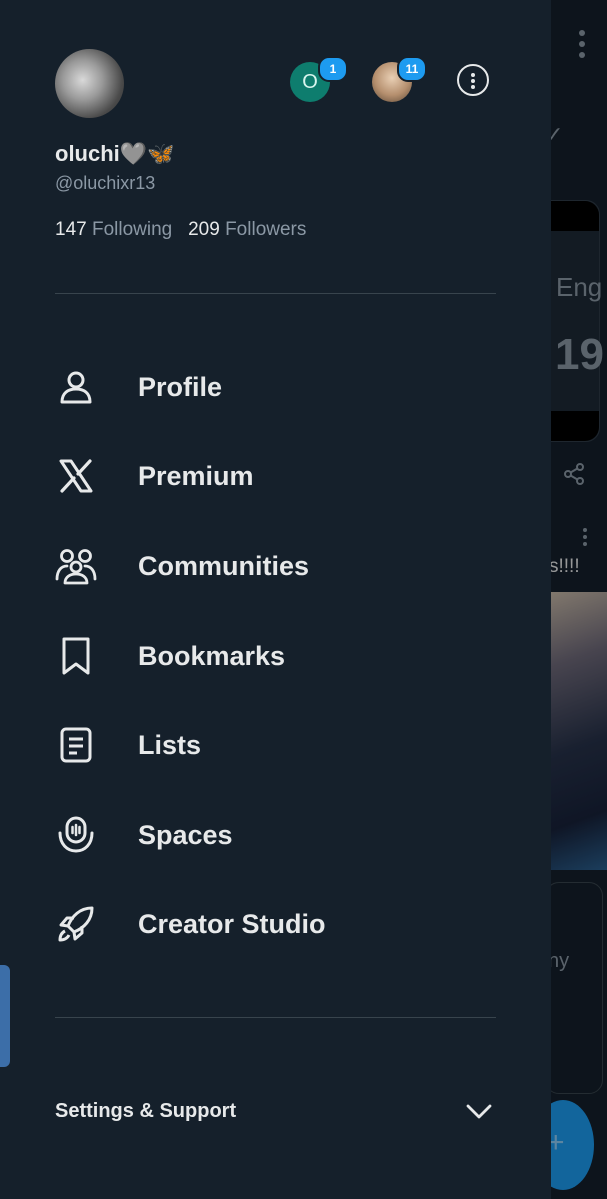 Image resolution: width=607 pixels, height=1199 pixels. I want to click on user-handle: @oluchixr13, so click(105, 183).